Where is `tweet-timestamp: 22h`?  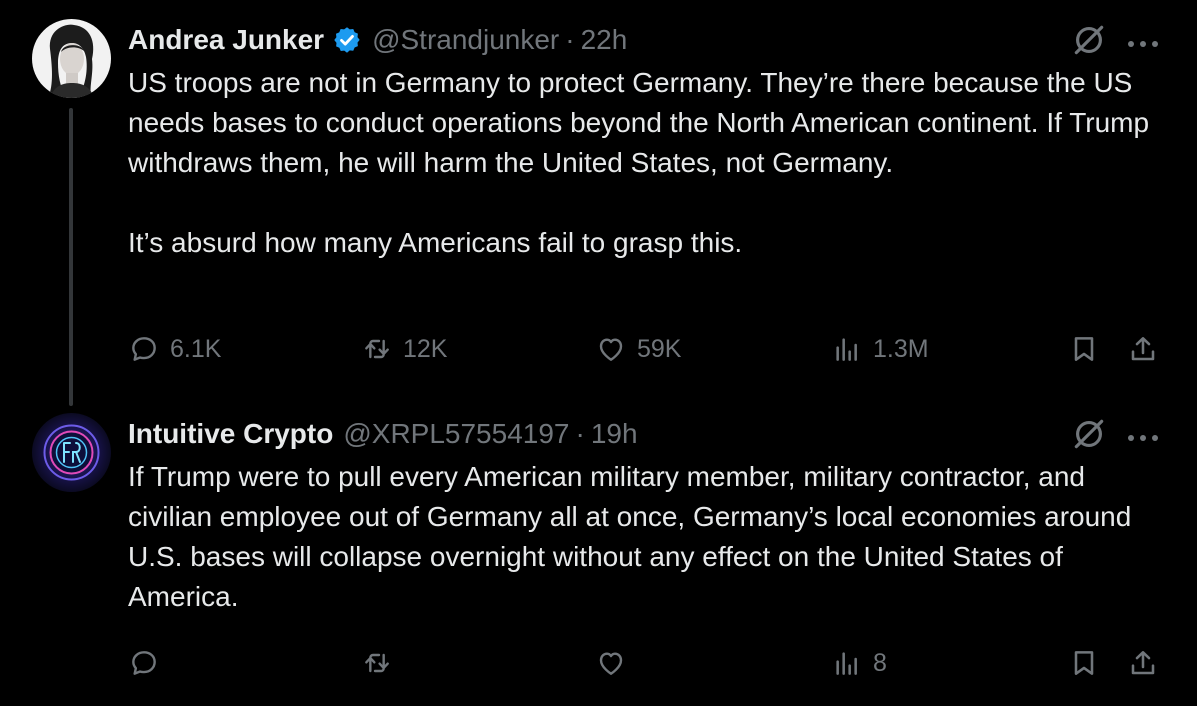 tweet-timestamp: 22h is located at coordinates (604, 40).